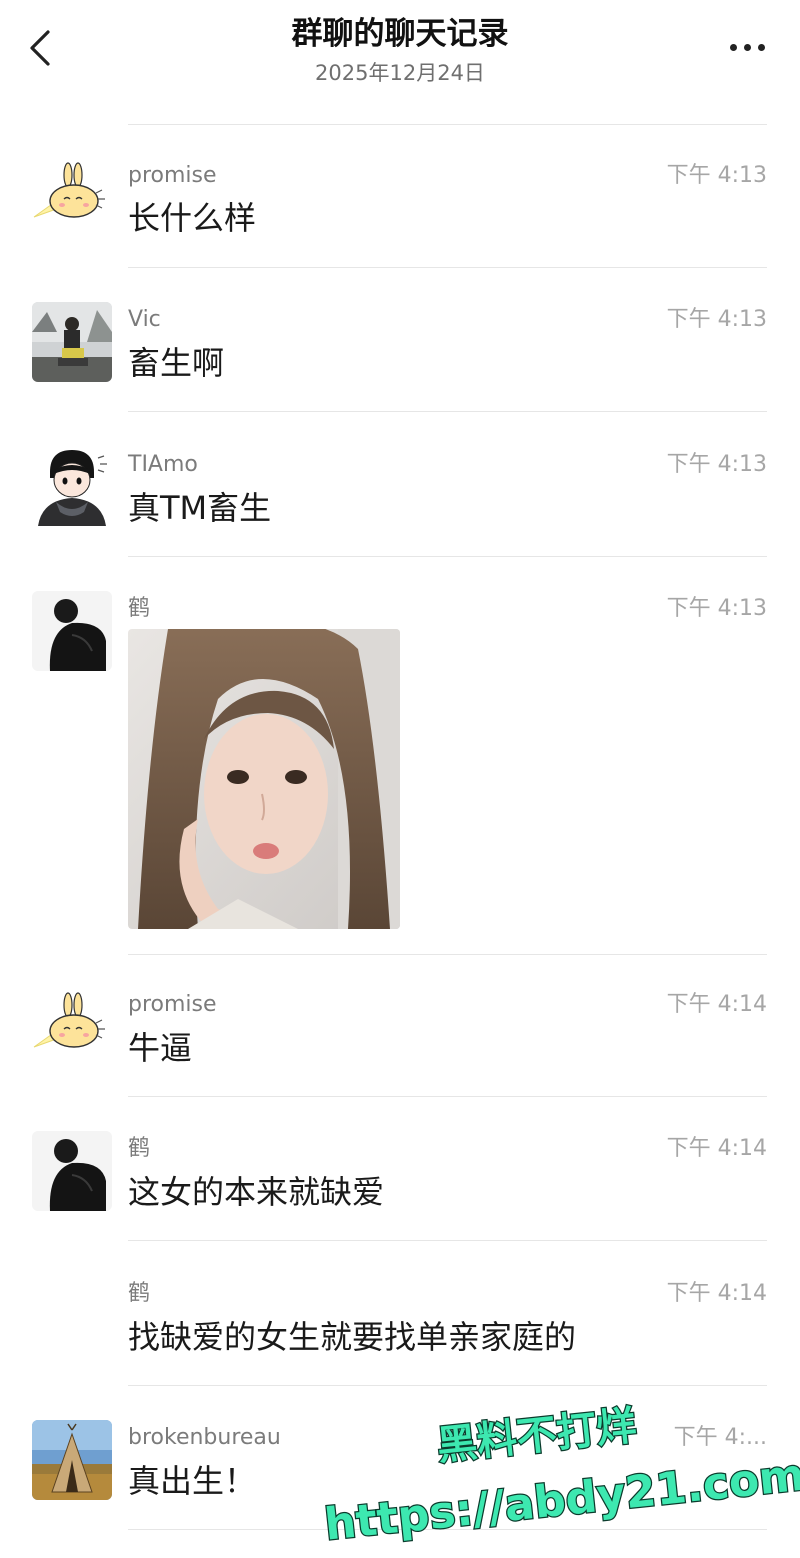 The height and width of the screenshot is (1558, 800). Describe the element at coordinates (163, 464) in the screenshot. I see `sender-name: TIAmo` at that location.